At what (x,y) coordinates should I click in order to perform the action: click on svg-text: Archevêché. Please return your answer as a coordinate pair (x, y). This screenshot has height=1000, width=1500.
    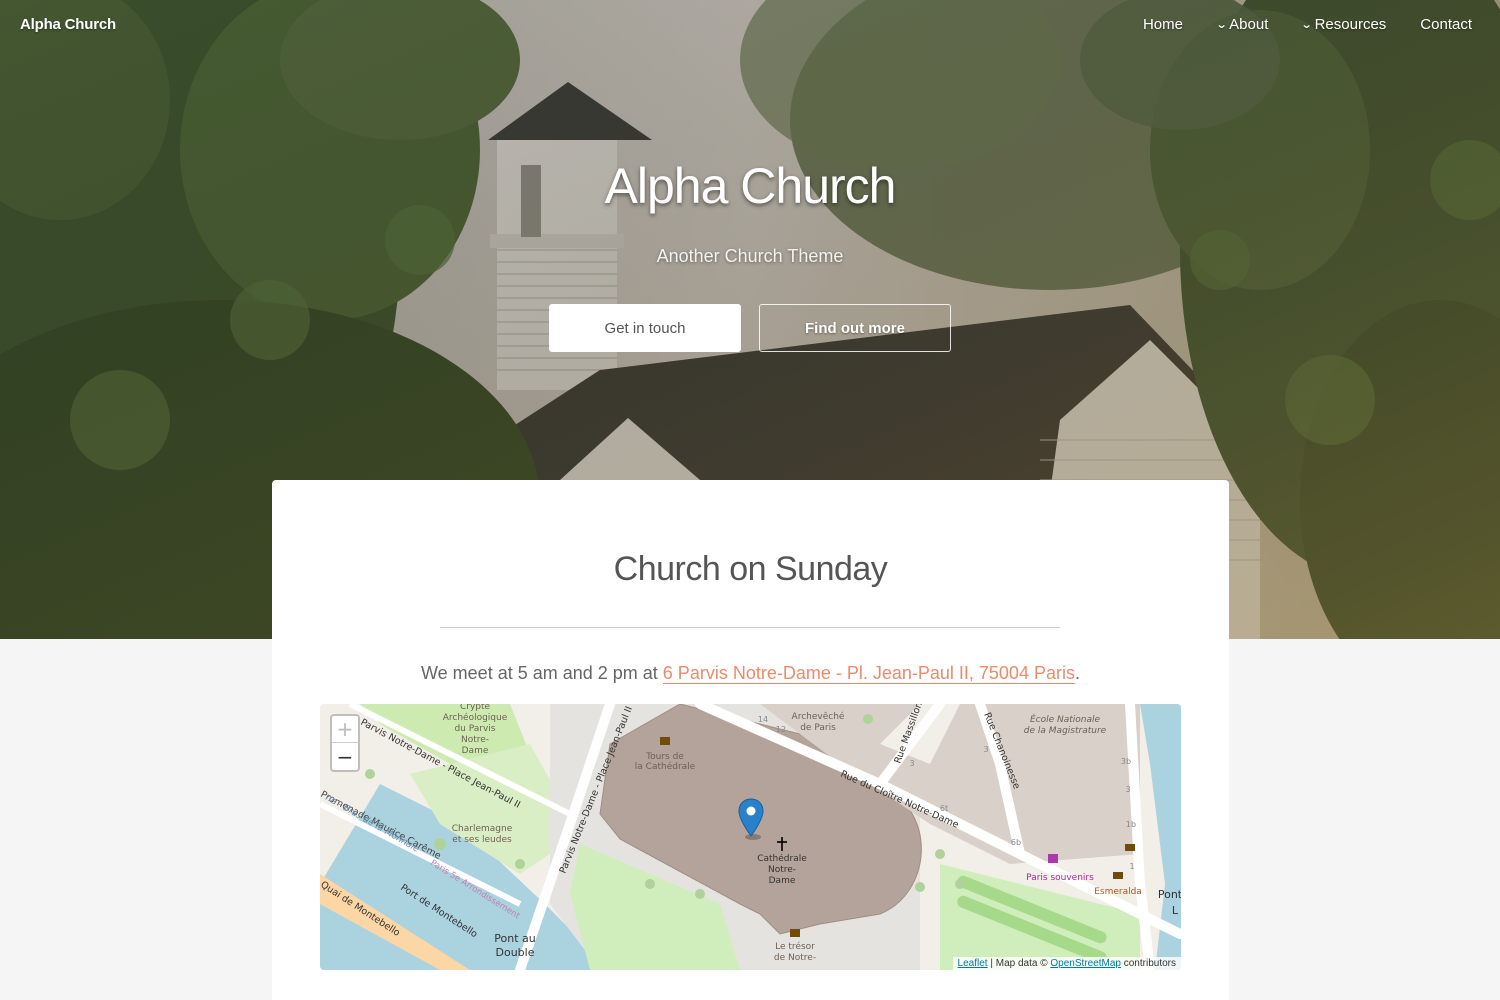
    Looking at the image, I should click on (818, 716).